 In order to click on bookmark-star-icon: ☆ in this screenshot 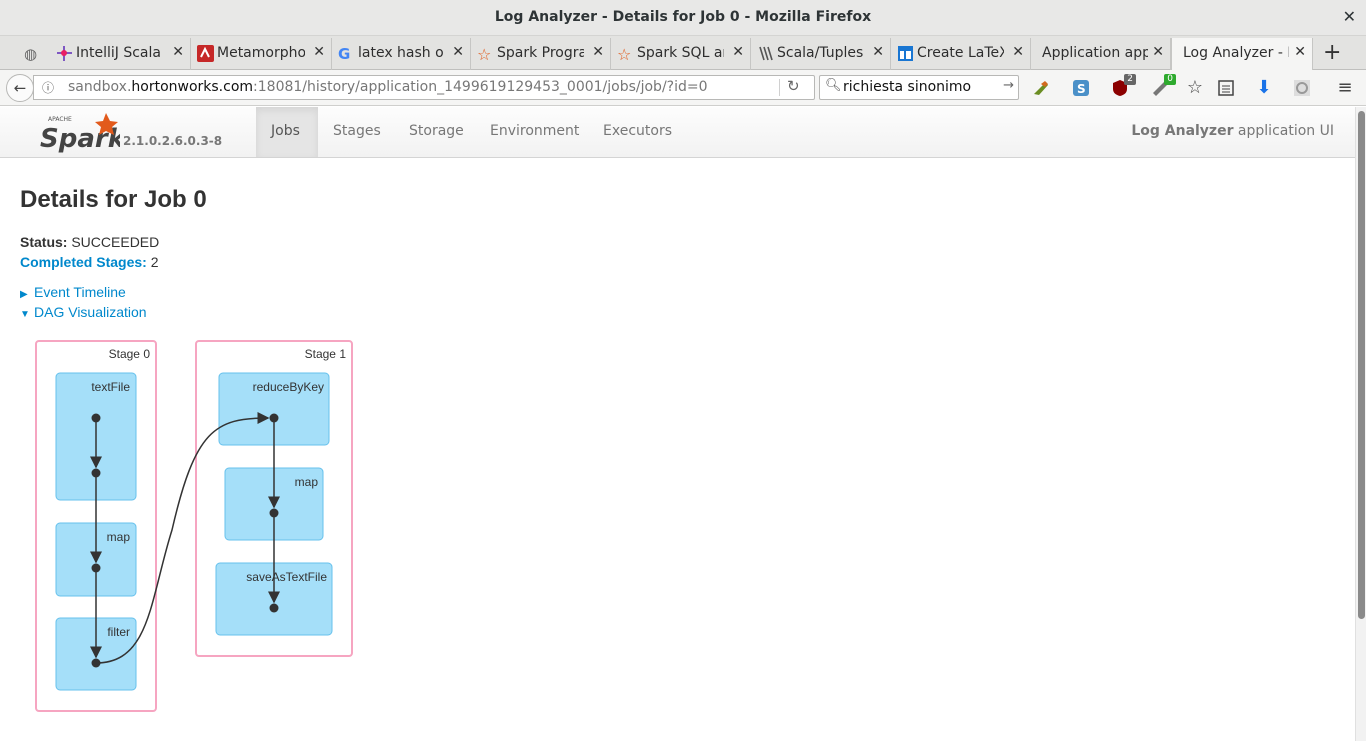, I will do `click(1195, 88)`.